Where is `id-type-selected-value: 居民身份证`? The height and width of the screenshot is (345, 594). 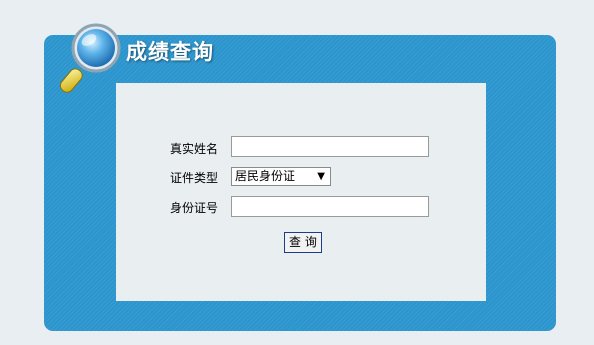 id-type-selected-value: 居民身份证 is located at coordinates (265, 176).